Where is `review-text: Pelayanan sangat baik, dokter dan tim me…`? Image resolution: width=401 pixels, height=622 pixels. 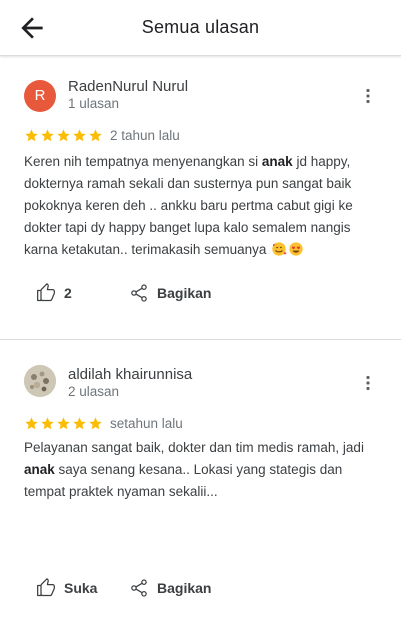
review-text: Pelayanan sangat baik, dokter dan tim me… is located at coordinates (201, 470).